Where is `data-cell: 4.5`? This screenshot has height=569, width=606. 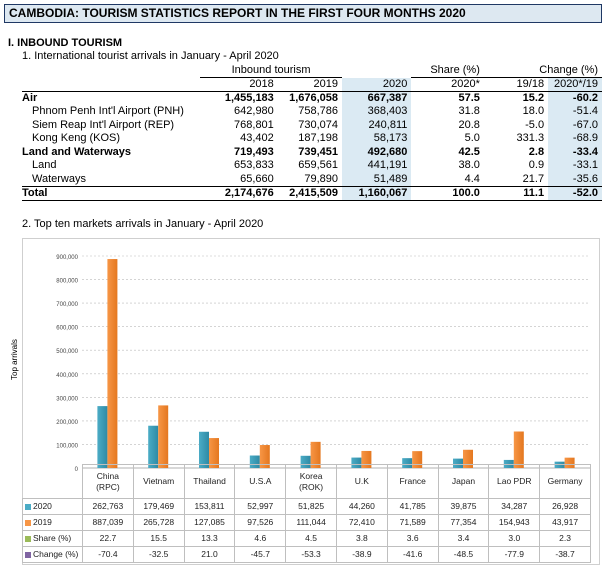
data-cell: 4.5 is located at coordinates (311, 538).